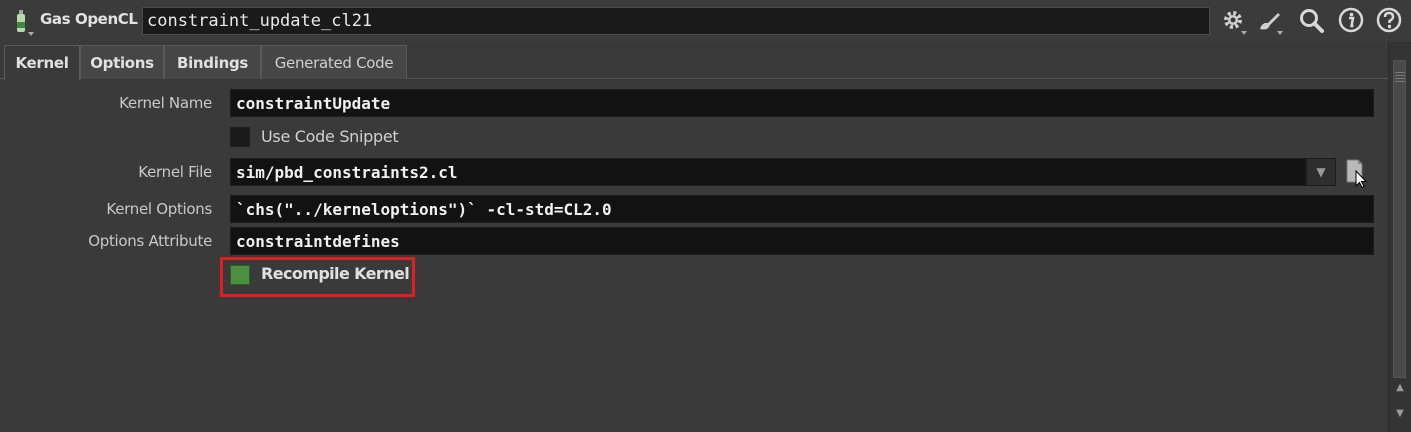 The image size is (1411, 432). I want to click on options-attribute-field: constraintdefines, so click(802, 241).